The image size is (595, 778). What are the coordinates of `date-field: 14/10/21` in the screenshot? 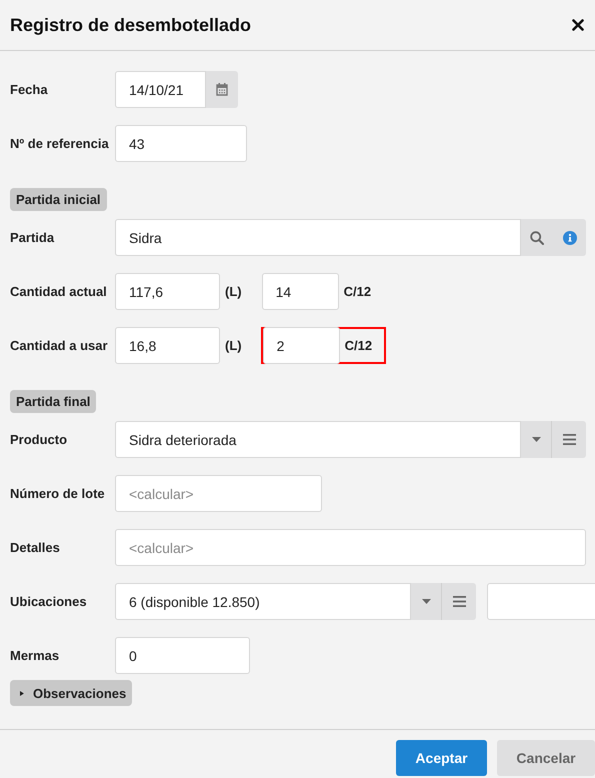 It's located at (160, 89).